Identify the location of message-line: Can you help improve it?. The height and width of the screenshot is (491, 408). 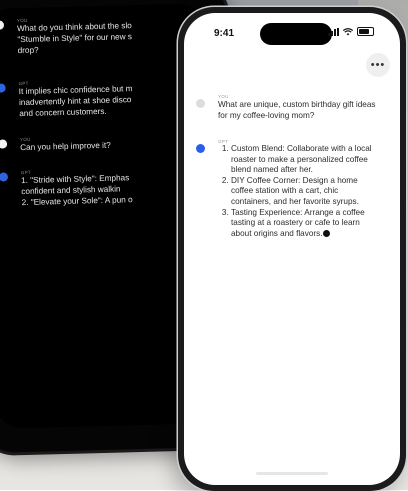
(65, 146).